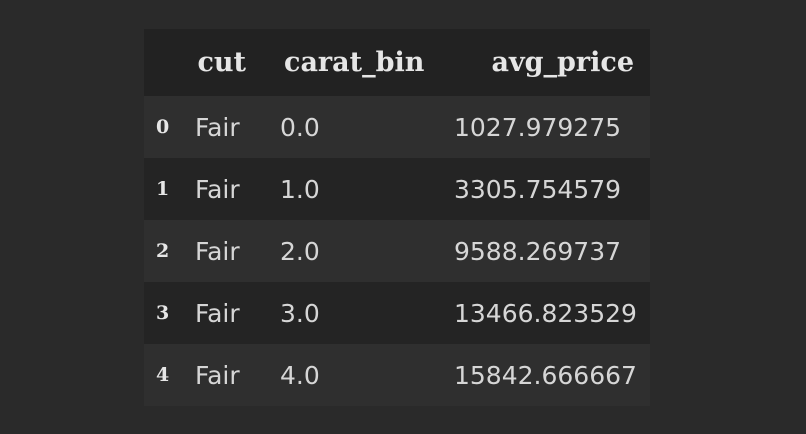 Image resolution: width=806 pixels, height=434 pixels. I want to click on cell-avg-price: 3305.754579, so click(538, 189).